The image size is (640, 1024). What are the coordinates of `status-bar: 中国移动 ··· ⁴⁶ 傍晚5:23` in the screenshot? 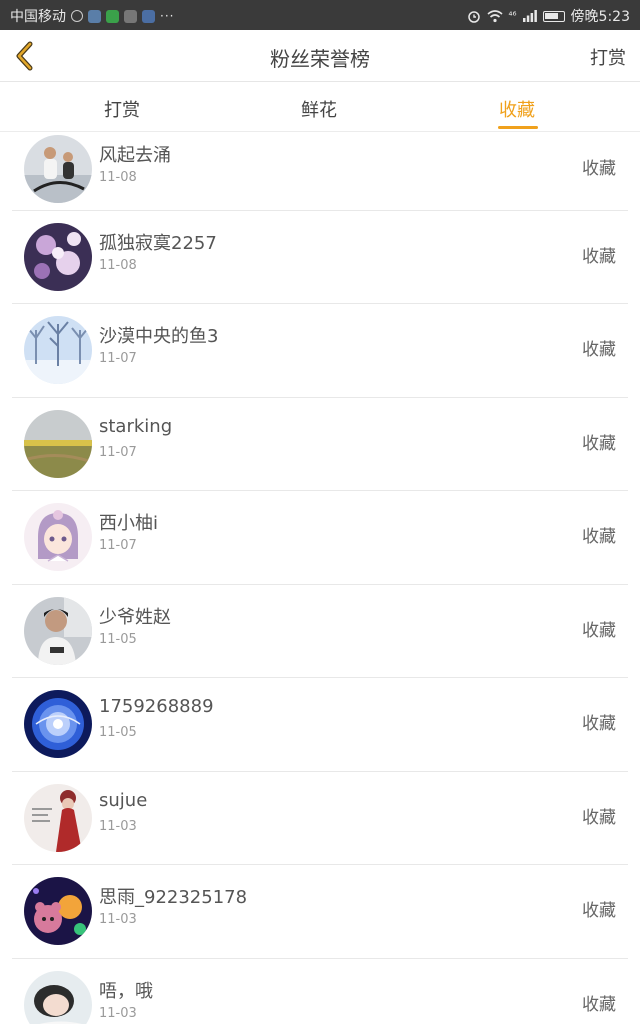 It's located at (320, 15).